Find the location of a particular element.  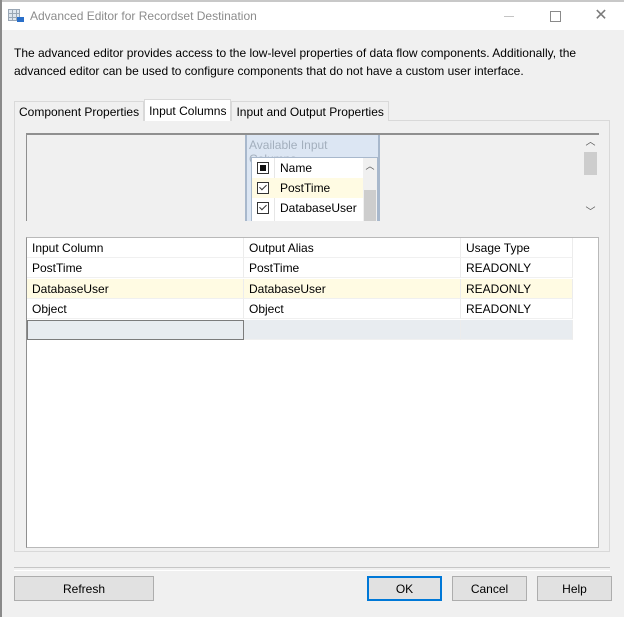

input-column-cell: PostTime is located at coordinates (135, 268).